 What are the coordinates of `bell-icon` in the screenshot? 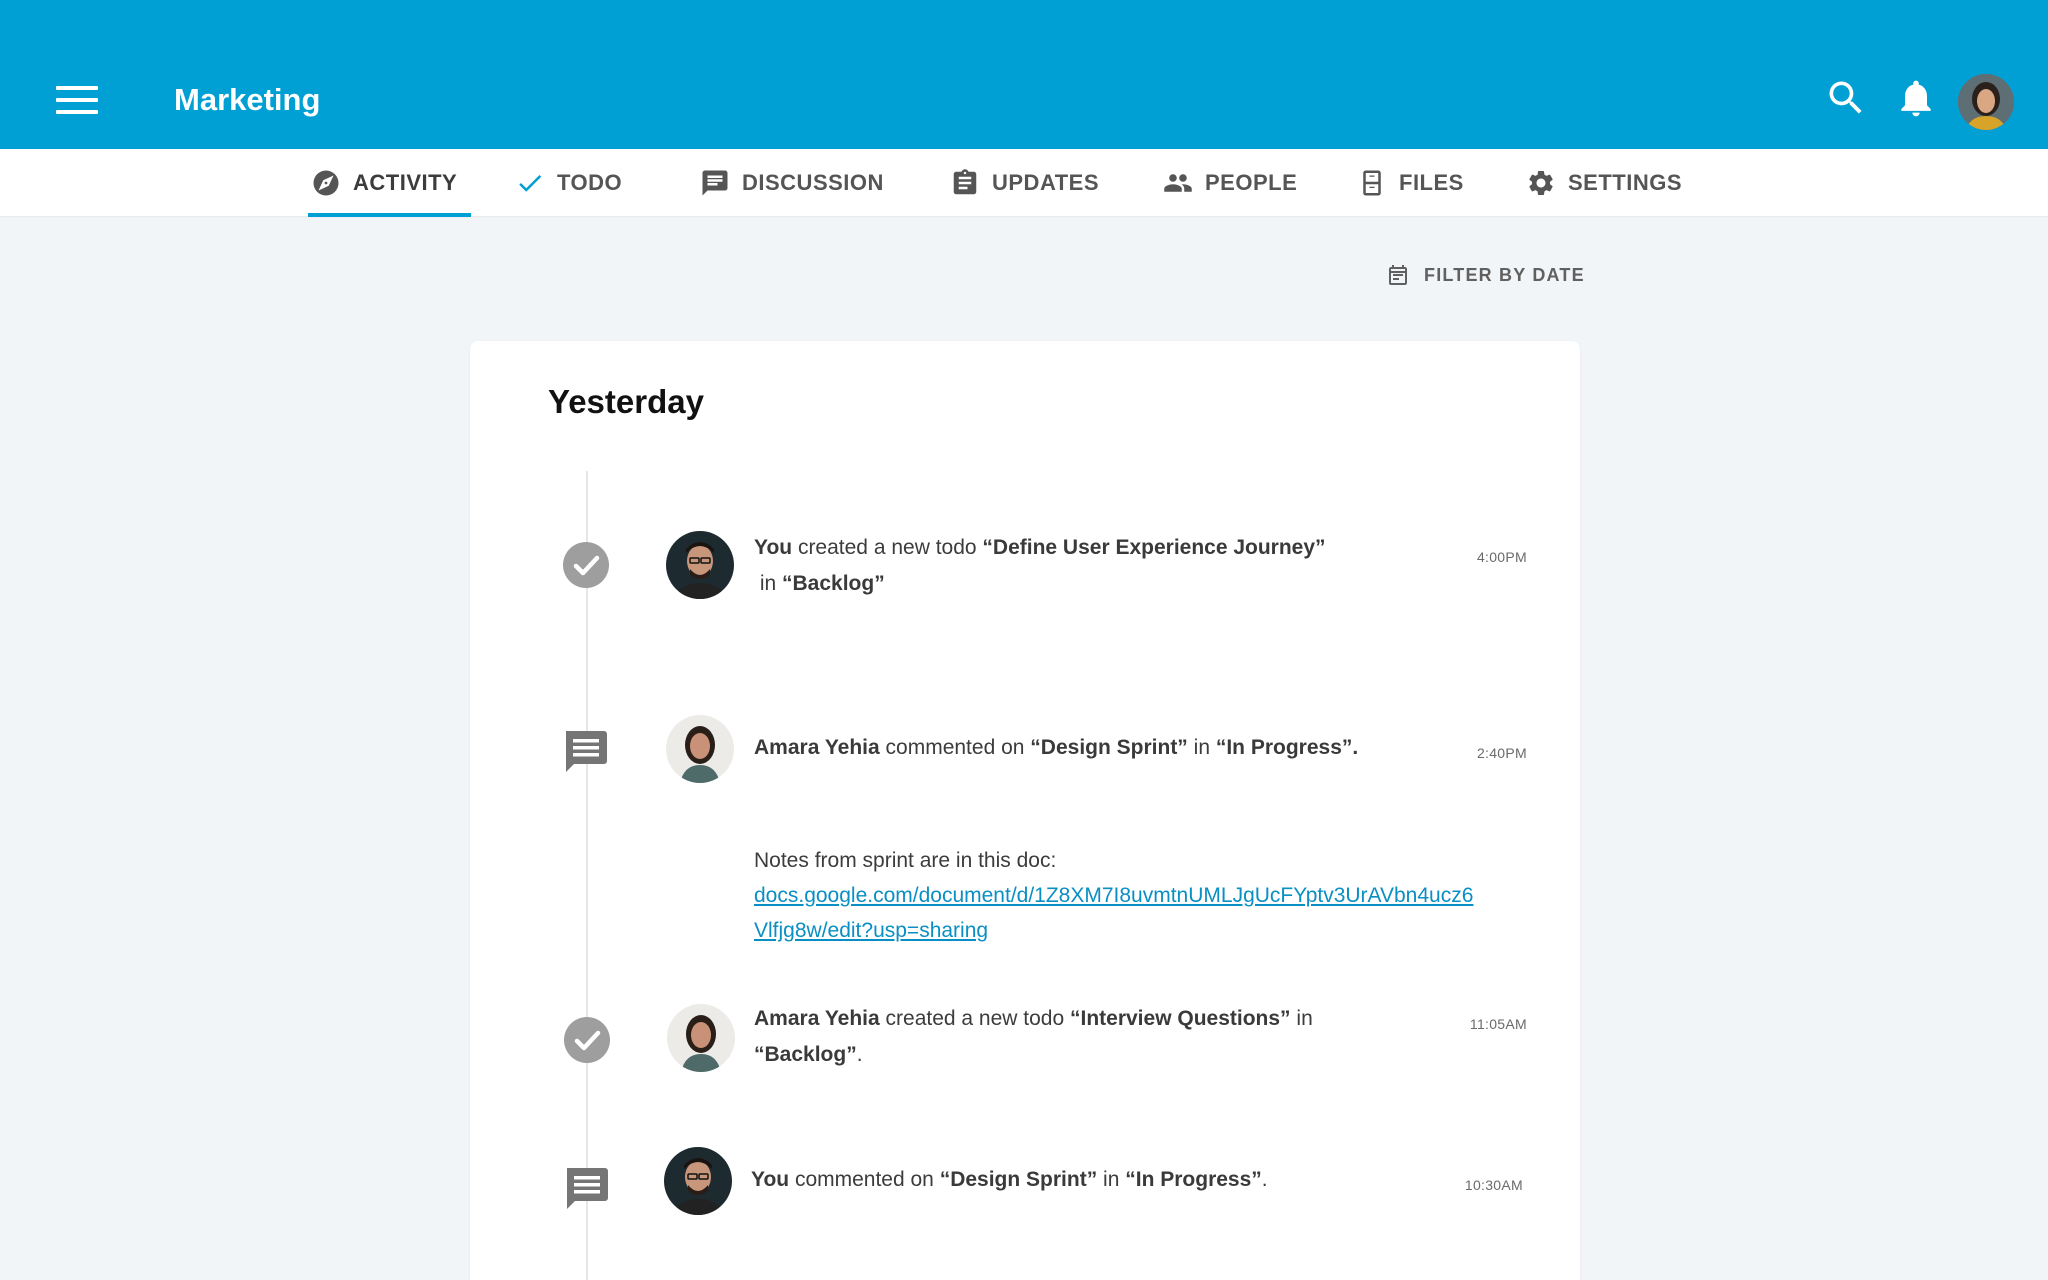 It's located at (1916, 98).